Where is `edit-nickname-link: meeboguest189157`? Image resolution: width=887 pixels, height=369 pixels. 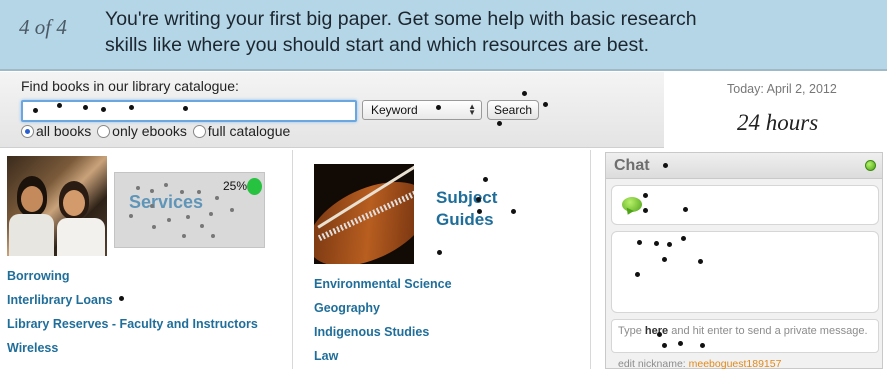
edit-nickname-link: meeboguest189157 is located at coordinates (735, 363).